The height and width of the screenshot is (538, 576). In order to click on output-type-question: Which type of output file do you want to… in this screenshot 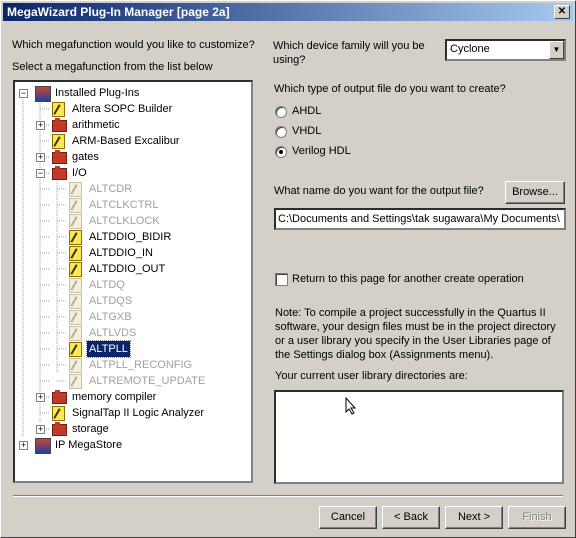, I will do `click(390, 89)`.